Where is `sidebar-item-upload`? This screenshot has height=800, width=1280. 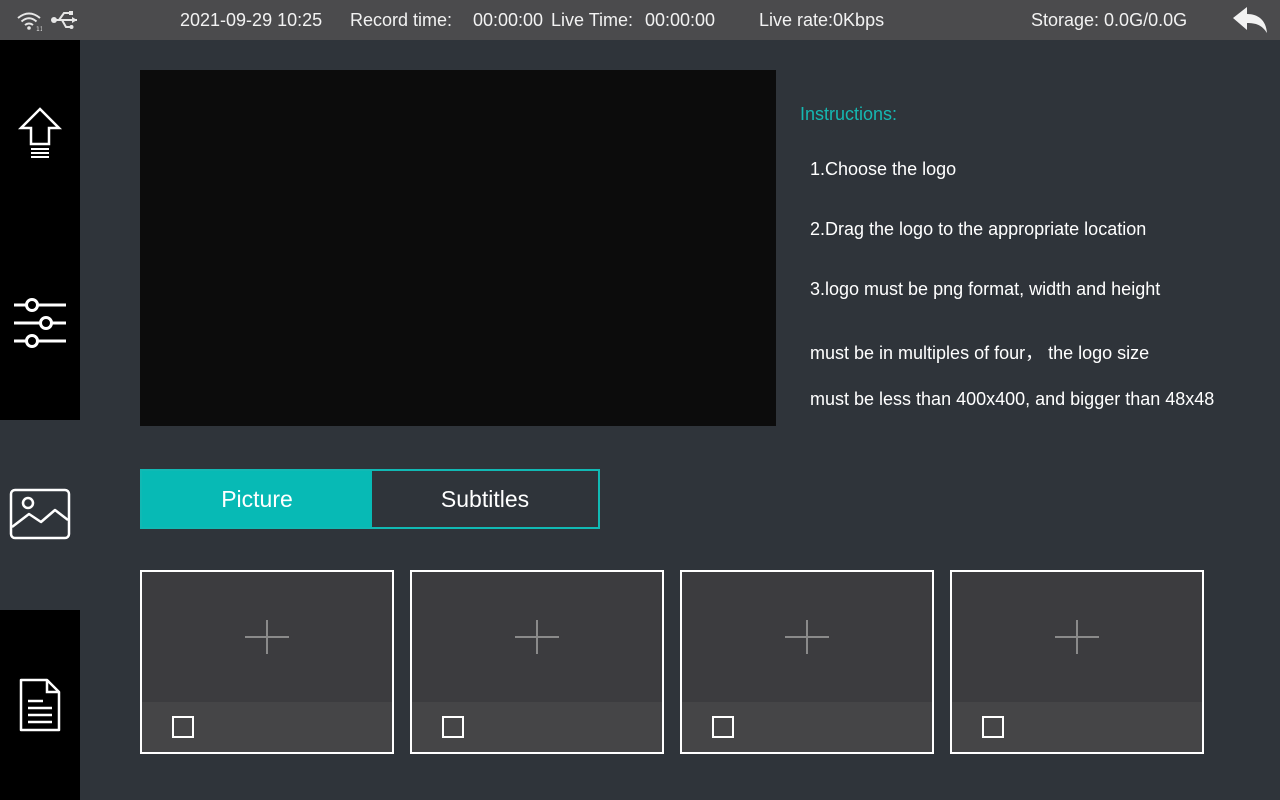
sidebar-item-upload is located at coordinates (40, 135).